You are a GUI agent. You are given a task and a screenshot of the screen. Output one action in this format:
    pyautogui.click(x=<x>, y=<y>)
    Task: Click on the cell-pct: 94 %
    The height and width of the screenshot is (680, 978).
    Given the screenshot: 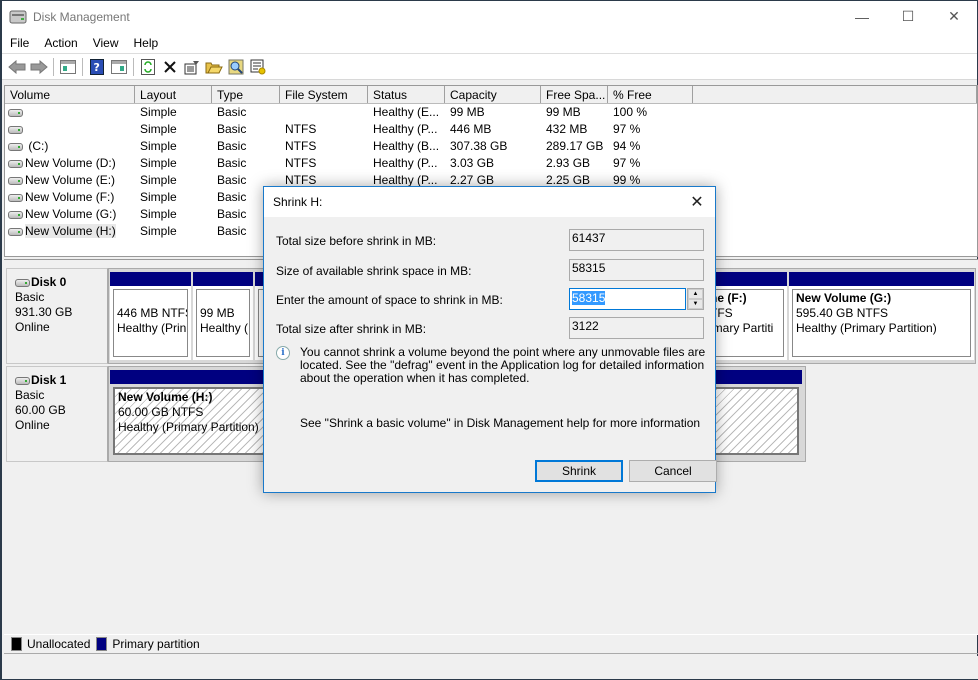 What is the action you would take?
    pyautogui.click(x=627, y=146)
    